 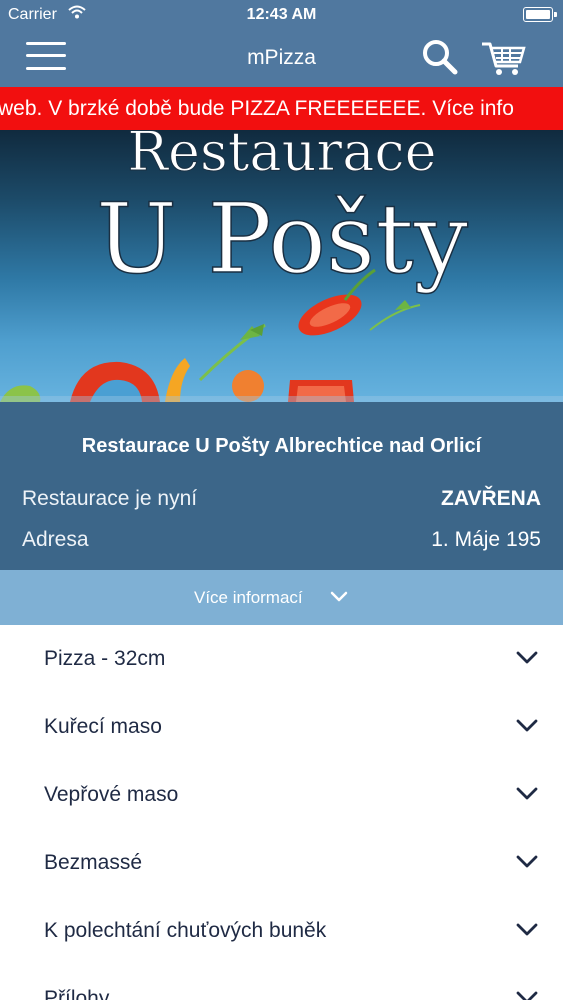 What do you see at coordinates (281, 727) in the screenshot?
I see `menu-category-item: Kuřecí maso` at bounding box center [281, 727].